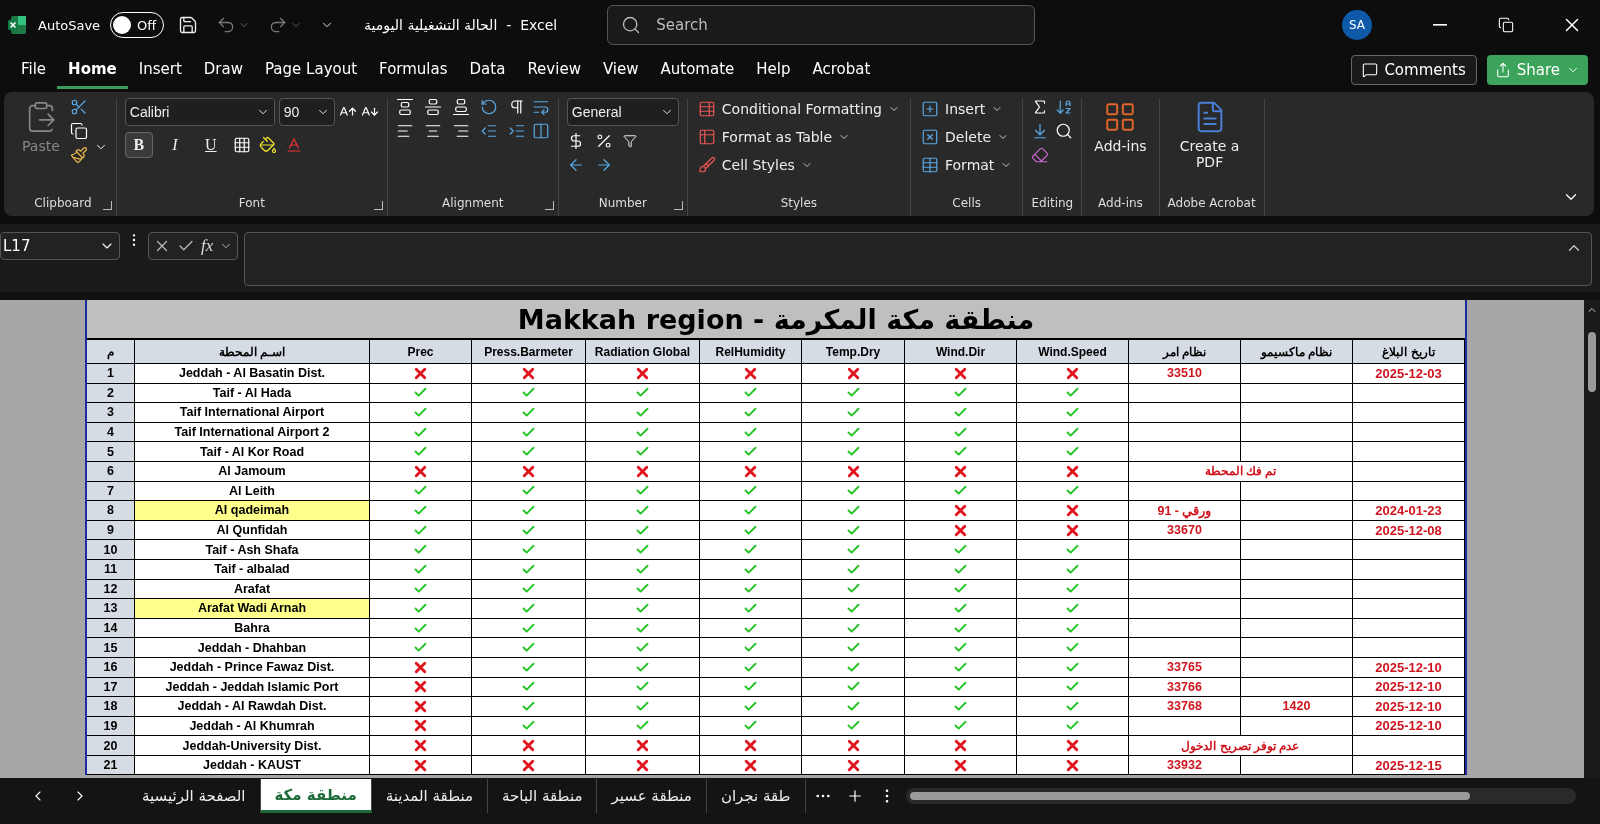 This screenshot has width=1600, height=824. Describe the element at coordinates (1409, 374) in the screenshot. I see `table-cell: 2025-12-03` at that location.